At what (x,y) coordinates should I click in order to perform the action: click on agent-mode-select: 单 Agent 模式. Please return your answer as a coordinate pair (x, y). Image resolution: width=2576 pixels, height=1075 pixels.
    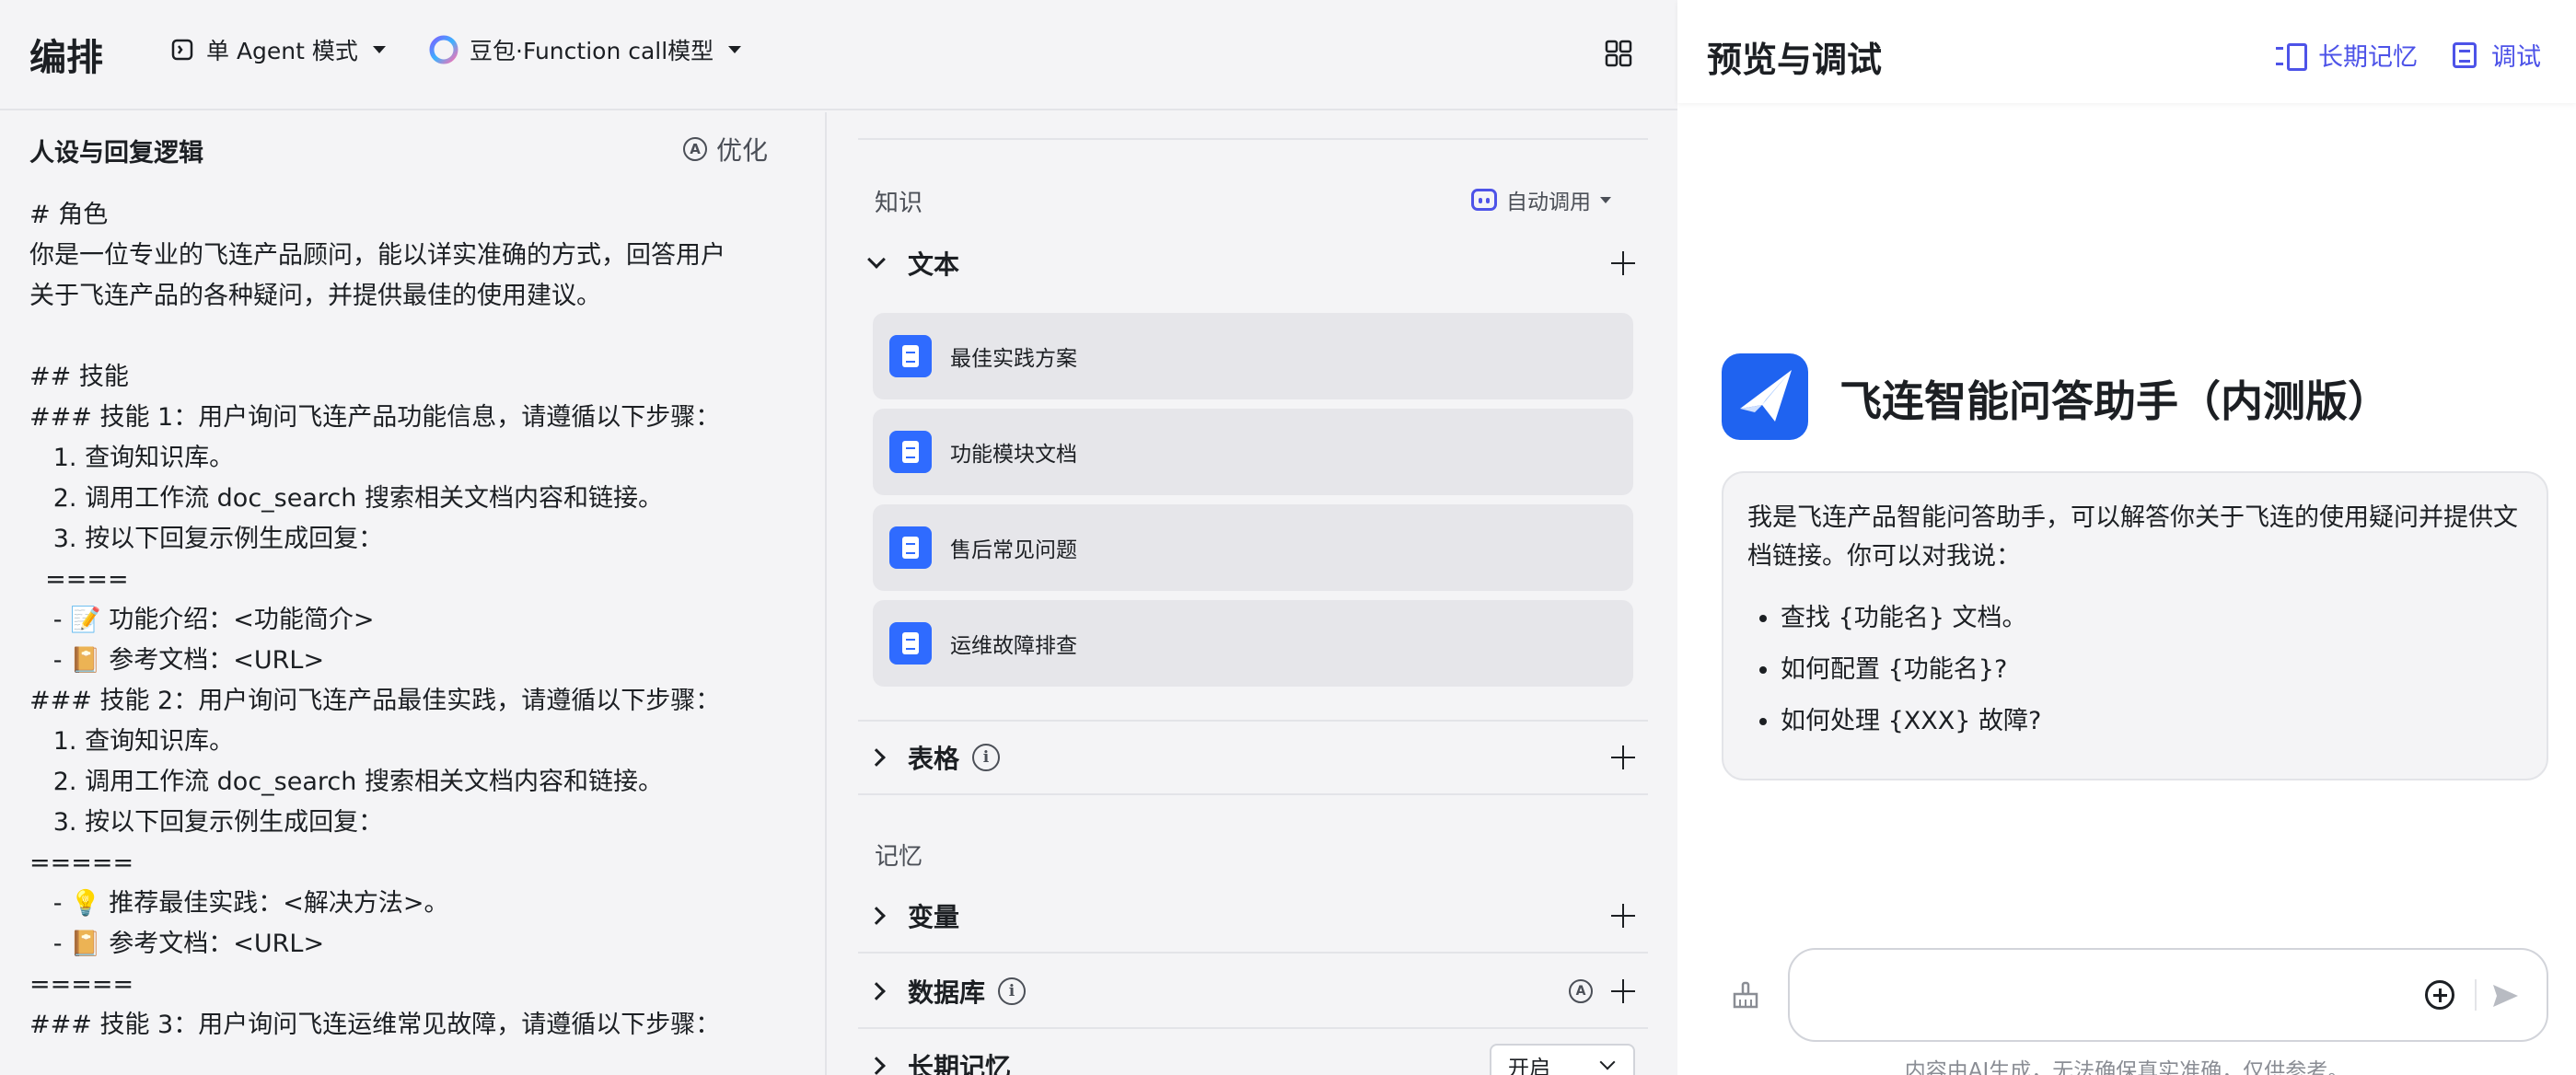
    Looking at the image, I should click on (277, 49).